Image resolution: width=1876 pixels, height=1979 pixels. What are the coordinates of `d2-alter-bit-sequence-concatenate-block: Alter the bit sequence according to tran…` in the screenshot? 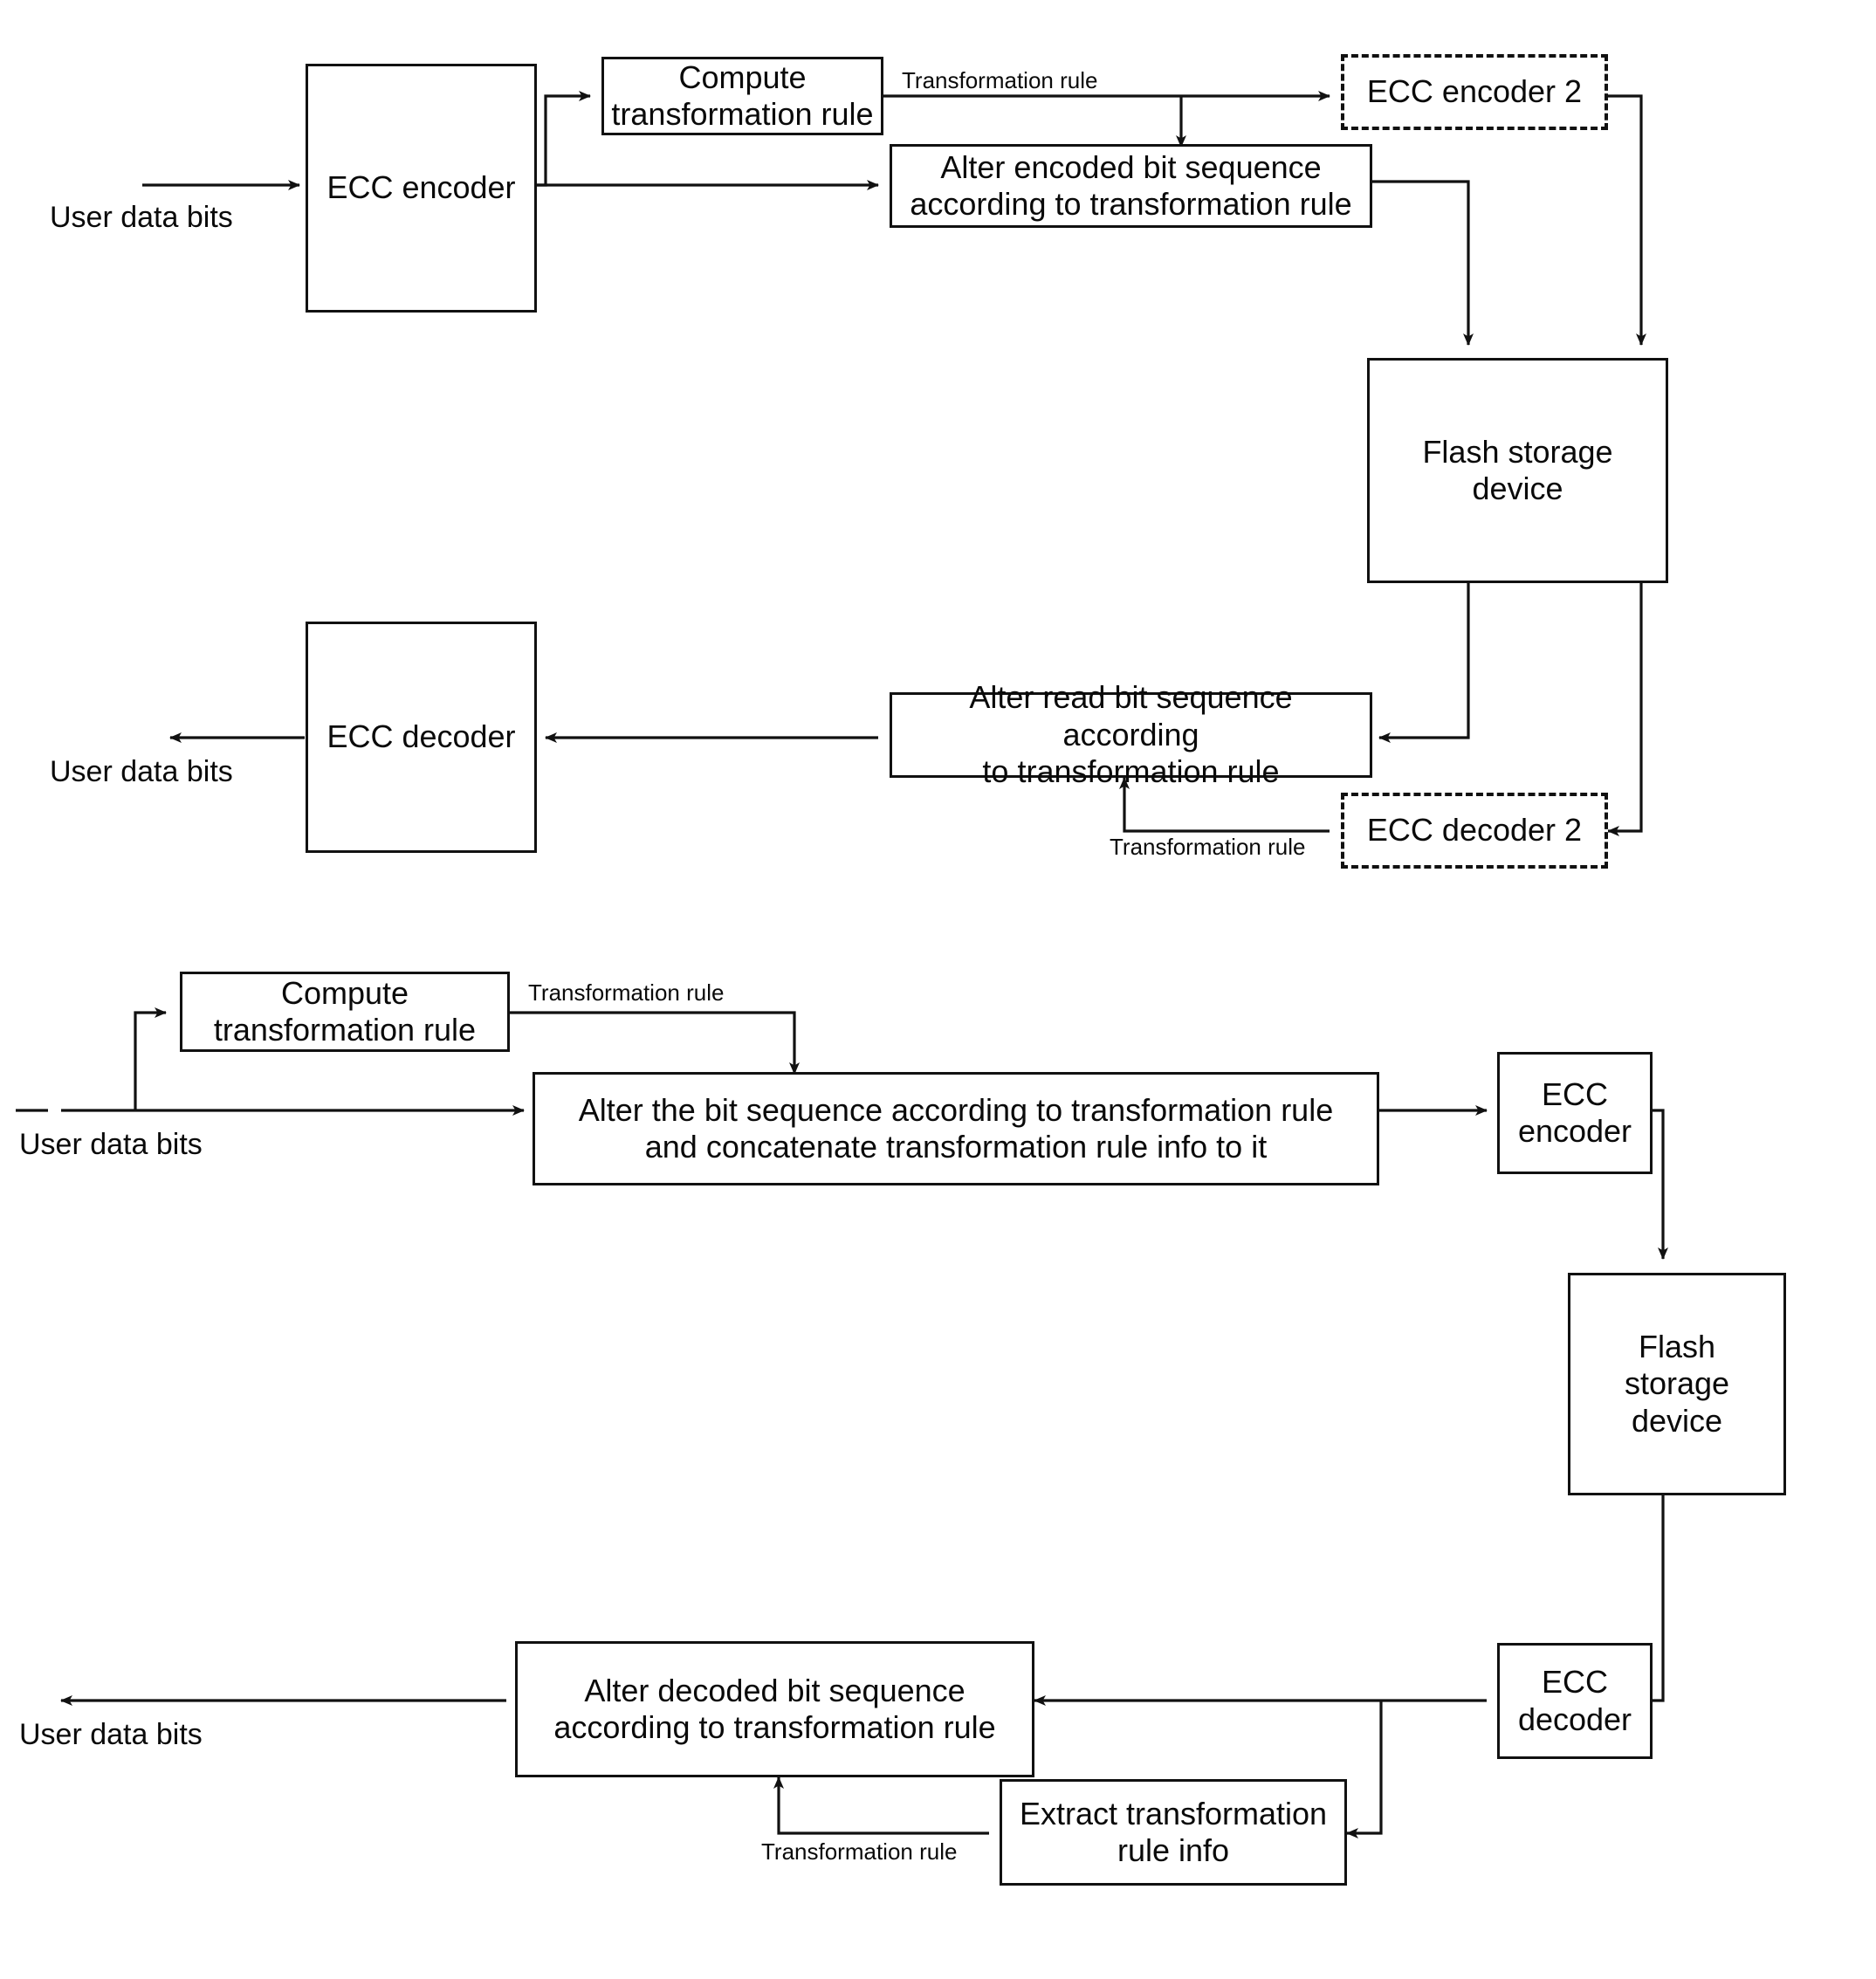 It's located at (956, 1128).